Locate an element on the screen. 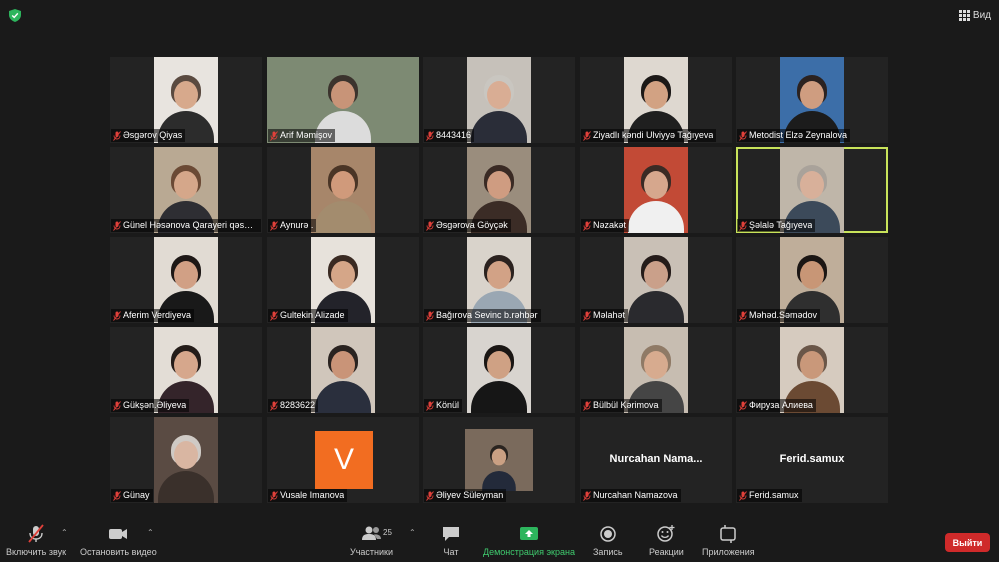 This screenshot has width=999, height=562. participant-tile: Günel Həsənova Qarayeri qəsəbə is located at coordinates (186, 190).